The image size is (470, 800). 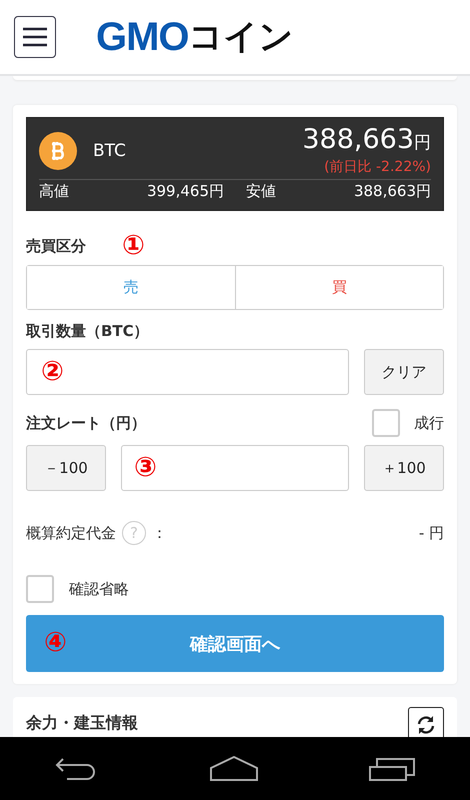 I want to click on high-value: 399,465円, so click(x=185, y=191).